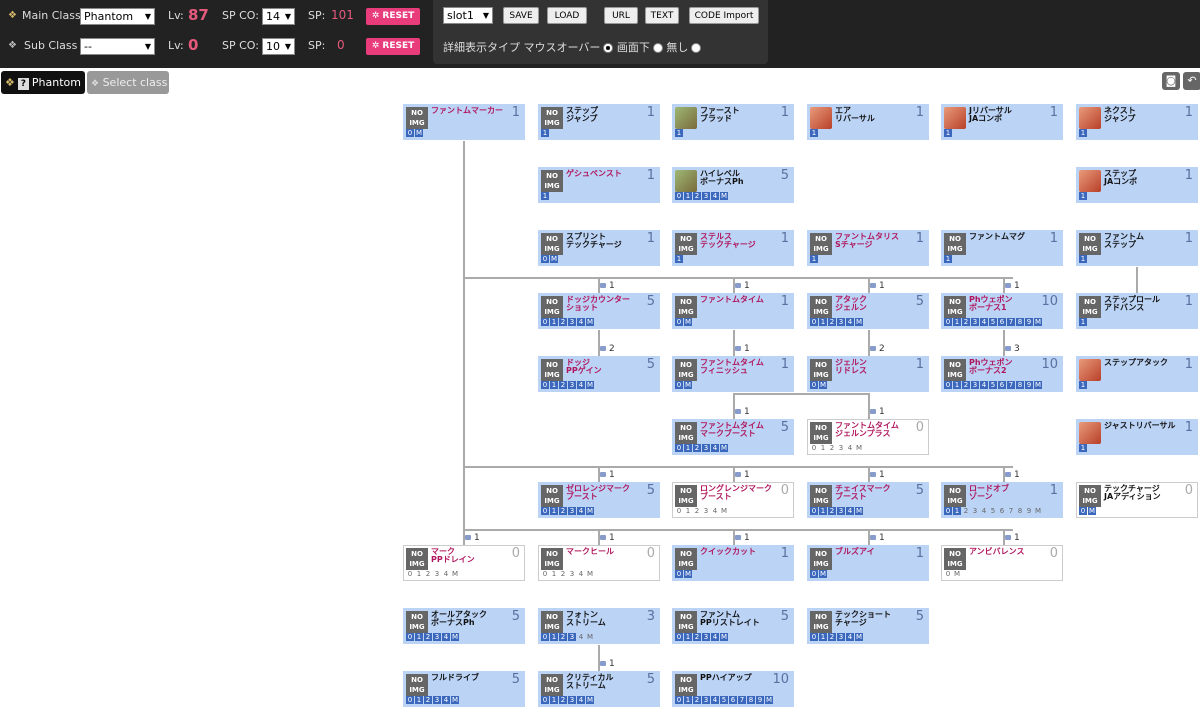 This screenshot has height=714, width=1200. Describe the element at coordinates (1020, 322) in the screenshot. I see `level-pip: 8` at that location.